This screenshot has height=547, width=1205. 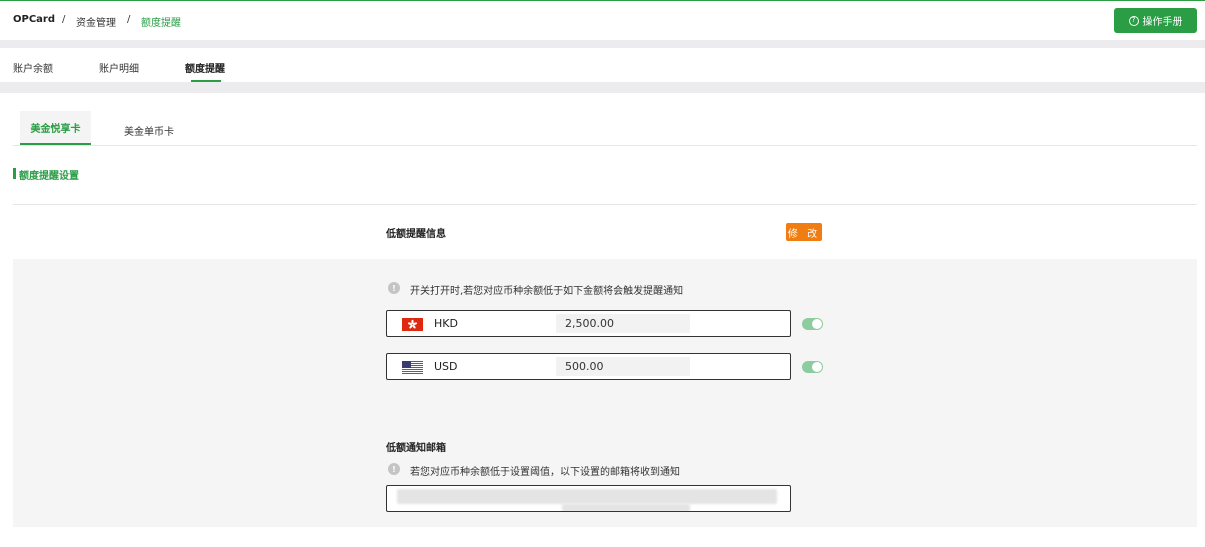 What do you see at coordinates (605, 145) in the screenshot?
I see `card-tabs-divider` at bounding box center [605, 145].